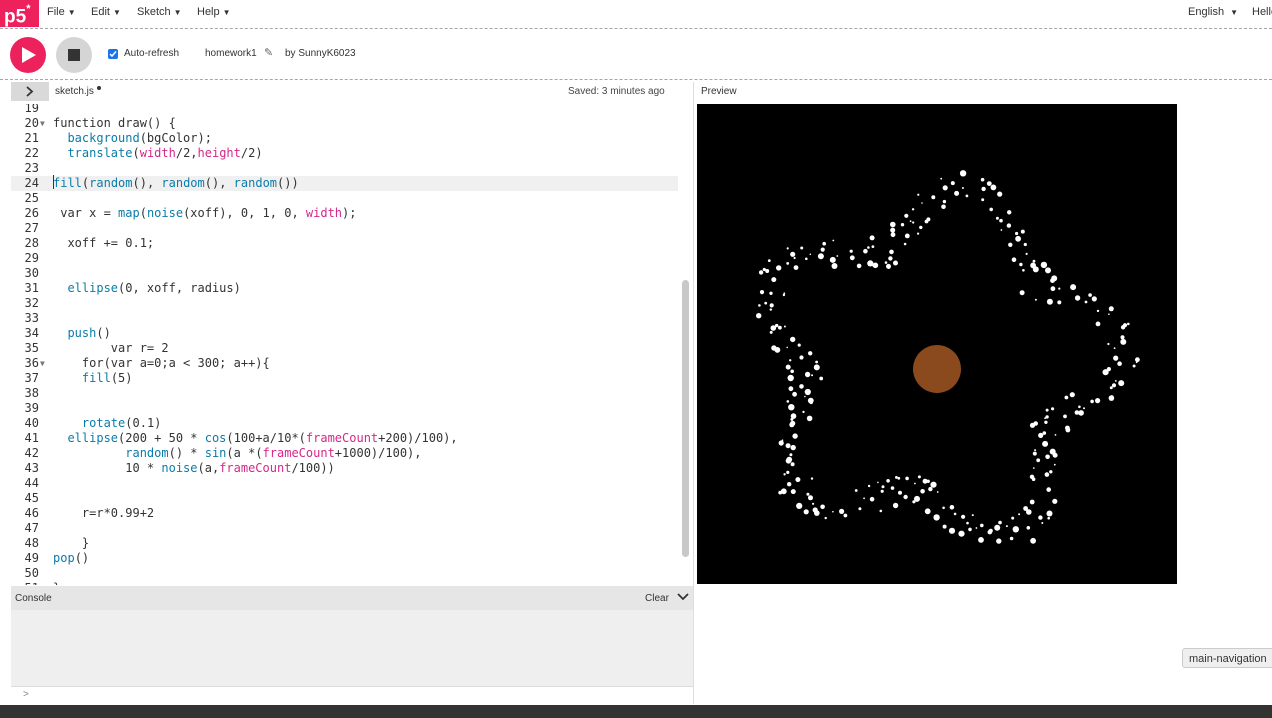 The width and height of the screenshot is (1272, 718). I want to click on play-button, so click(28, 55).